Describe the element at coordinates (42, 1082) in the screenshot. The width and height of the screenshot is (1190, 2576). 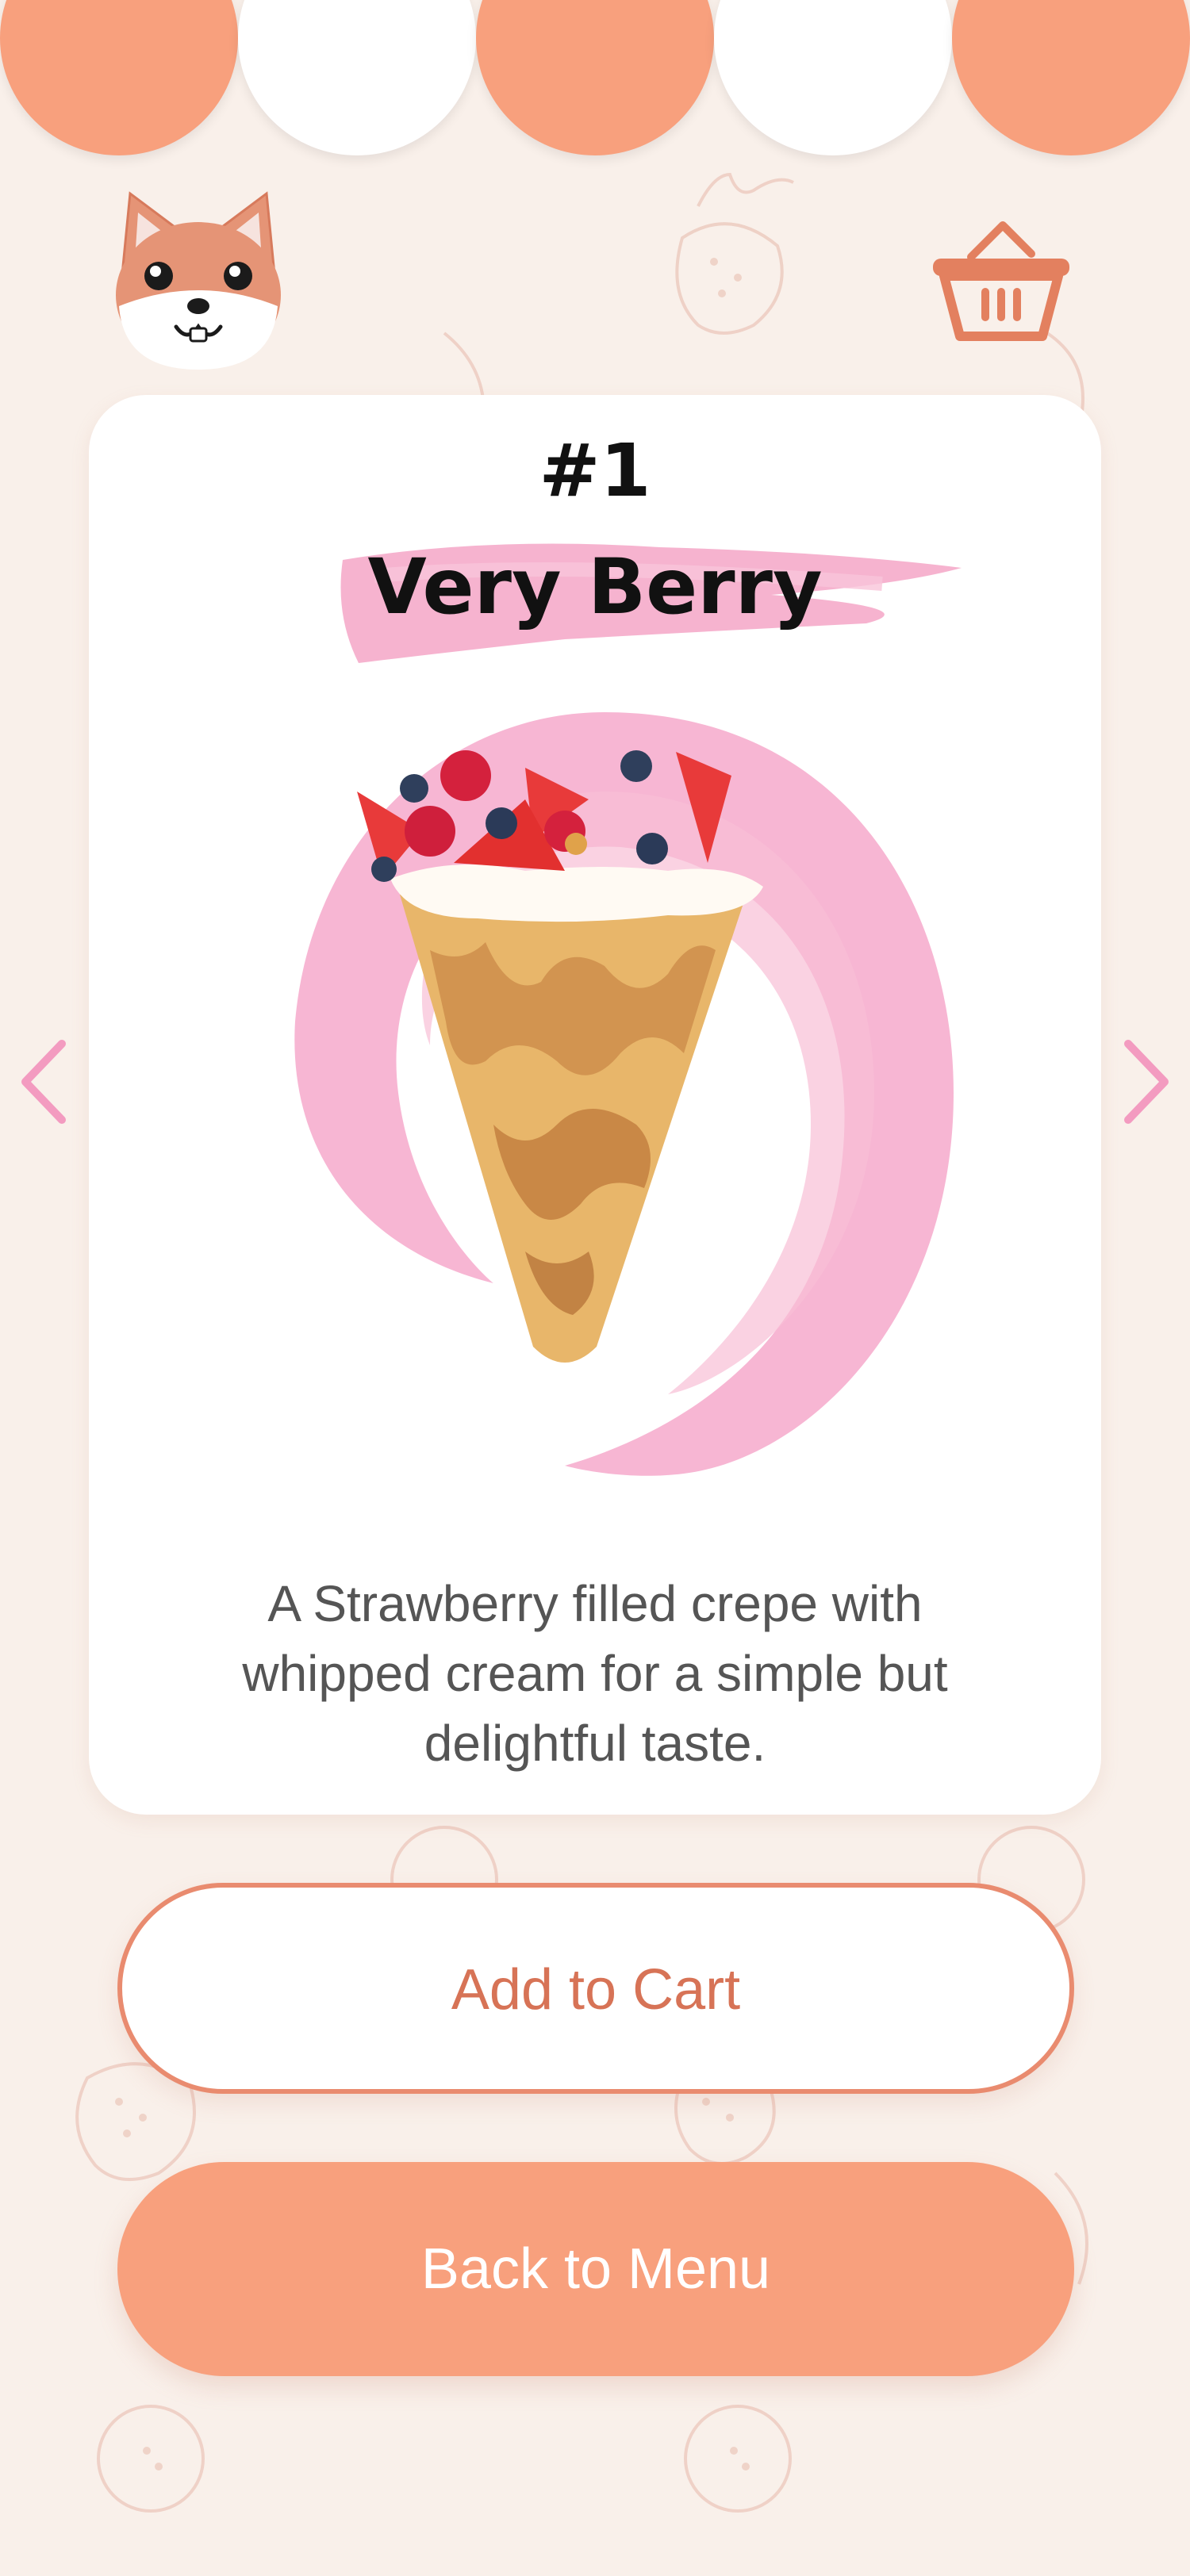
I see `chevron-left-icon` at that location.